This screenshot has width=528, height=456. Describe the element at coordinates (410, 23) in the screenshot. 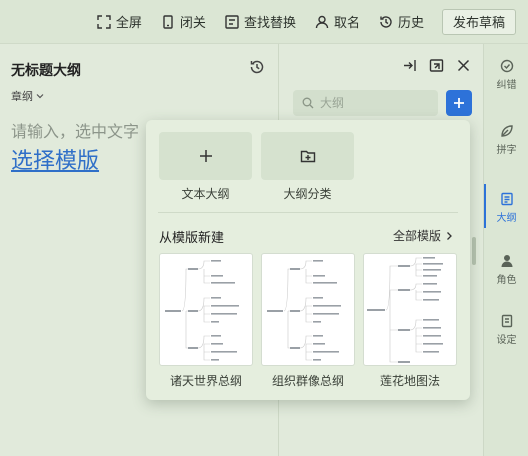

I see `history-label: 历史` at that location.